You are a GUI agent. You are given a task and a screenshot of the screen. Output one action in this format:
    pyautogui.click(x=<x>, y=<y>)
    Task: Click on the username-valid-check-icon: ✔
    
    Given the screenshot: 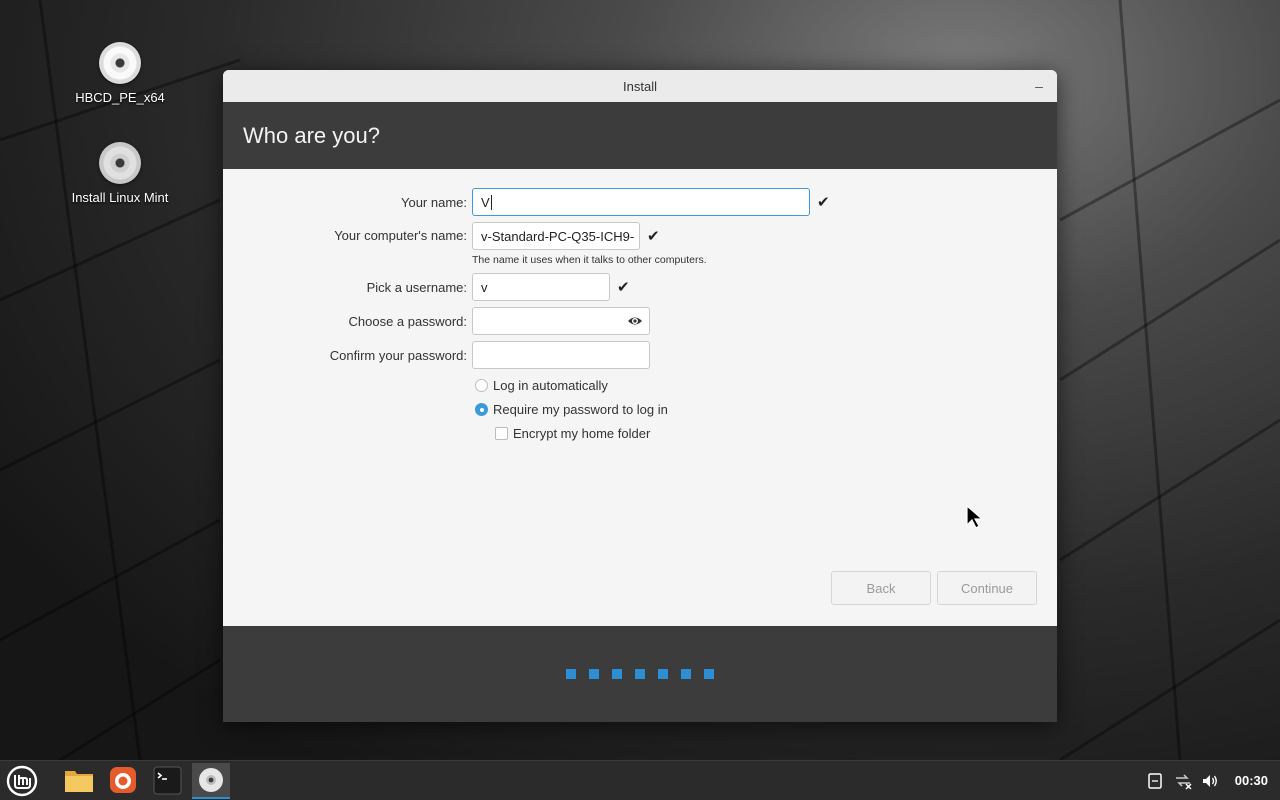 What is the action you would take?
    pyautogui.click(x=623, y=287)
    